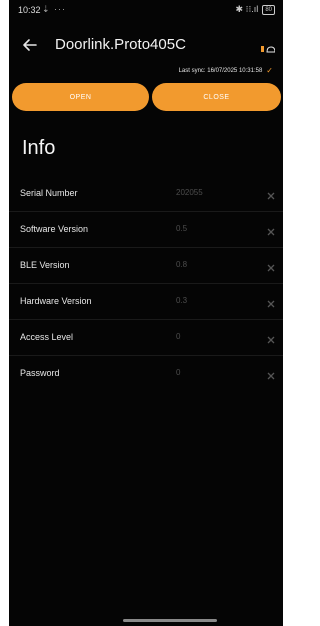 Image resolution: width=320 pixels, height=626 pixels. I want to click on battery-icon: 80, so click(268, 9).